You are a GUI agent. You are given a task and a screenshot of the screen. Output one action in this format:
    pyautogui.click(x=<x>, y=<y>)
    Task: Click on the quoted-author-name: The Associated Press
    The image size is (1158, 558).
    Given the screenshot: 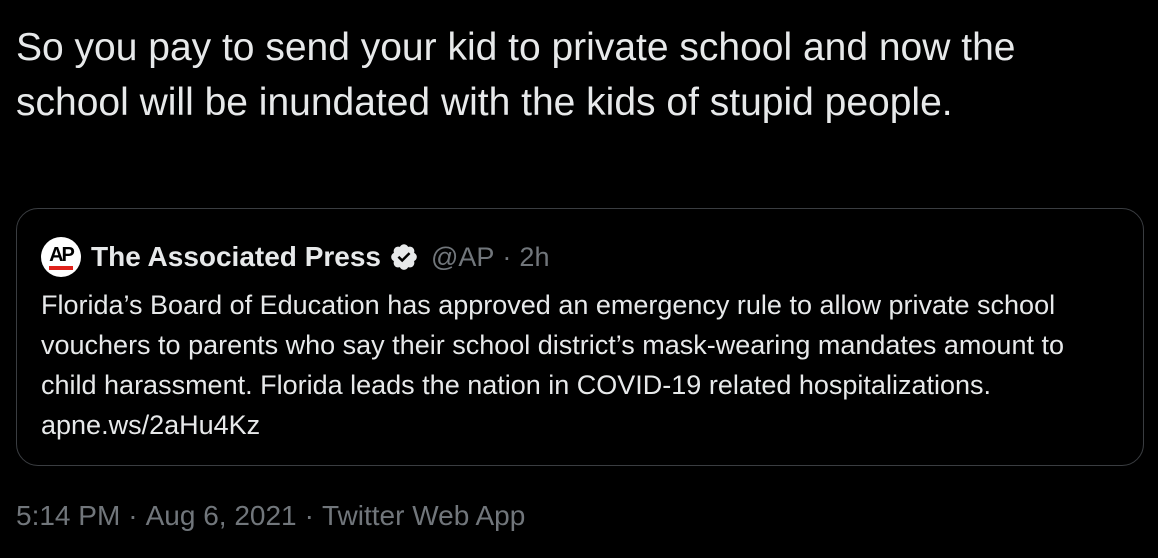 What is the action you would take?
    pyautogui.click(x=236, y=257)
    